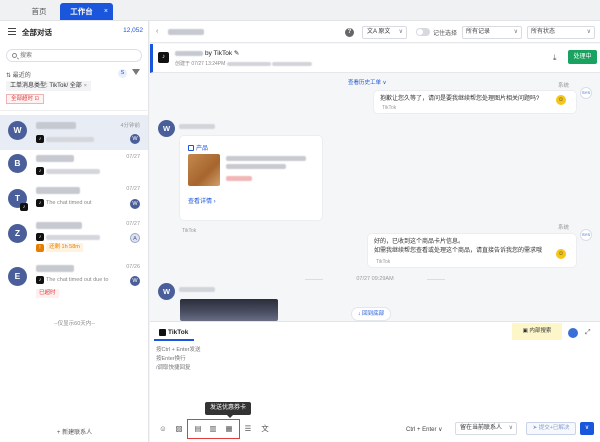 The image size is (600, 442). What do you see at coordinates (306, 366) in the screenshot?
I see `message-input` at bounding box center [306, 366].